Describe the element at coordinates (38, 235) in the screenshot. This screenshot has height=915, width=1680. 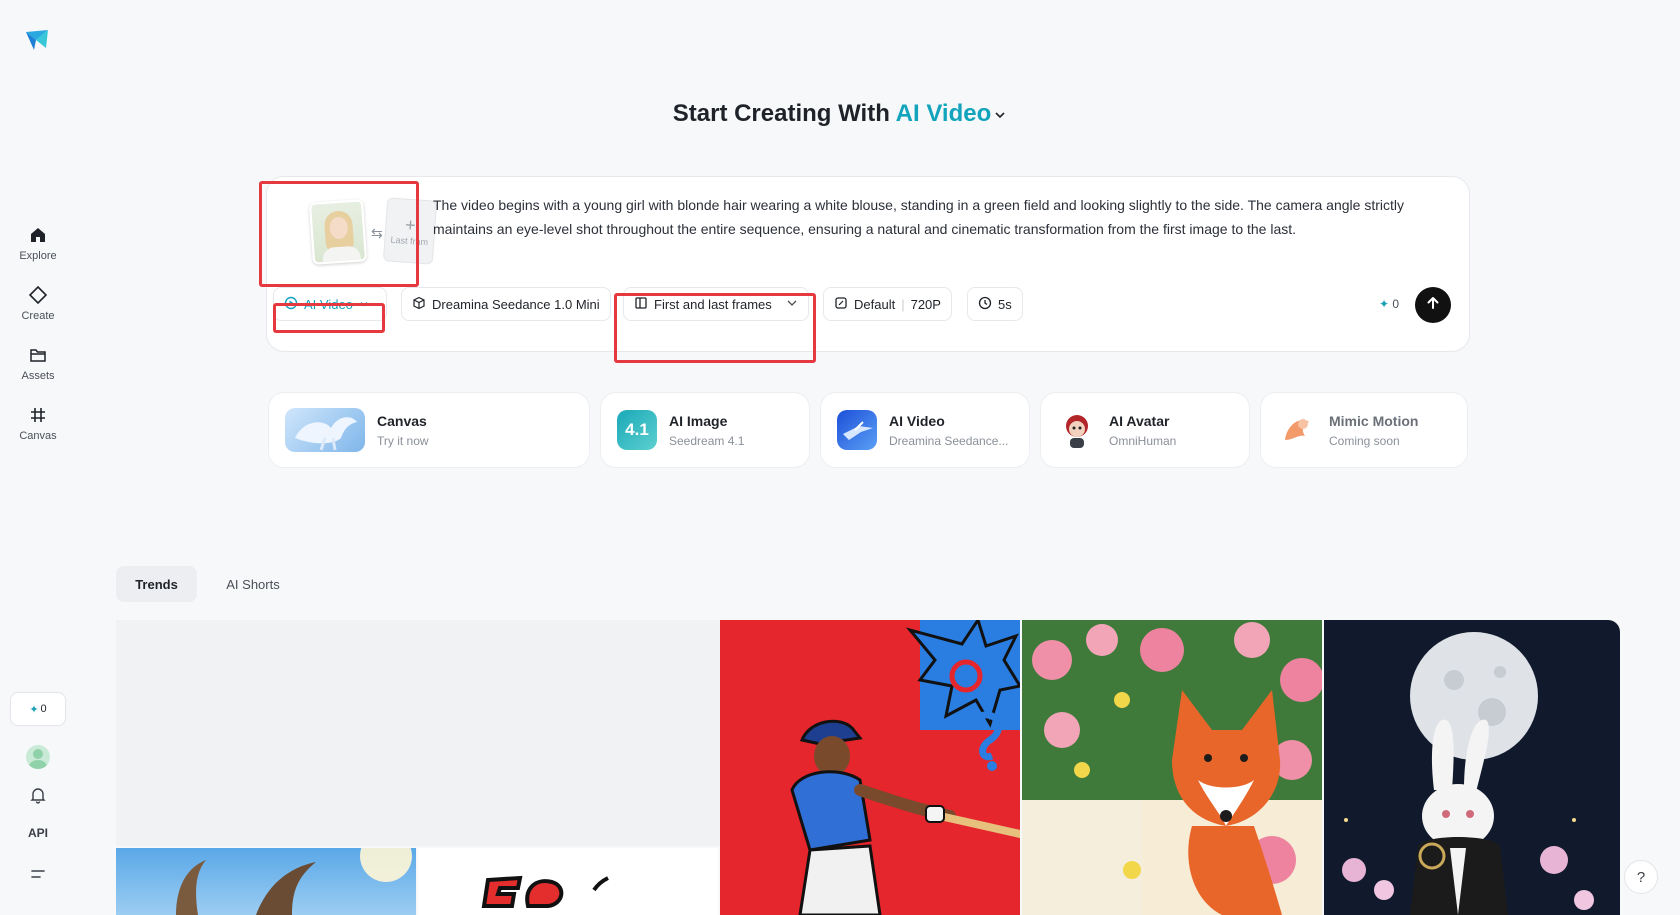
I see `home-icon` at that location.